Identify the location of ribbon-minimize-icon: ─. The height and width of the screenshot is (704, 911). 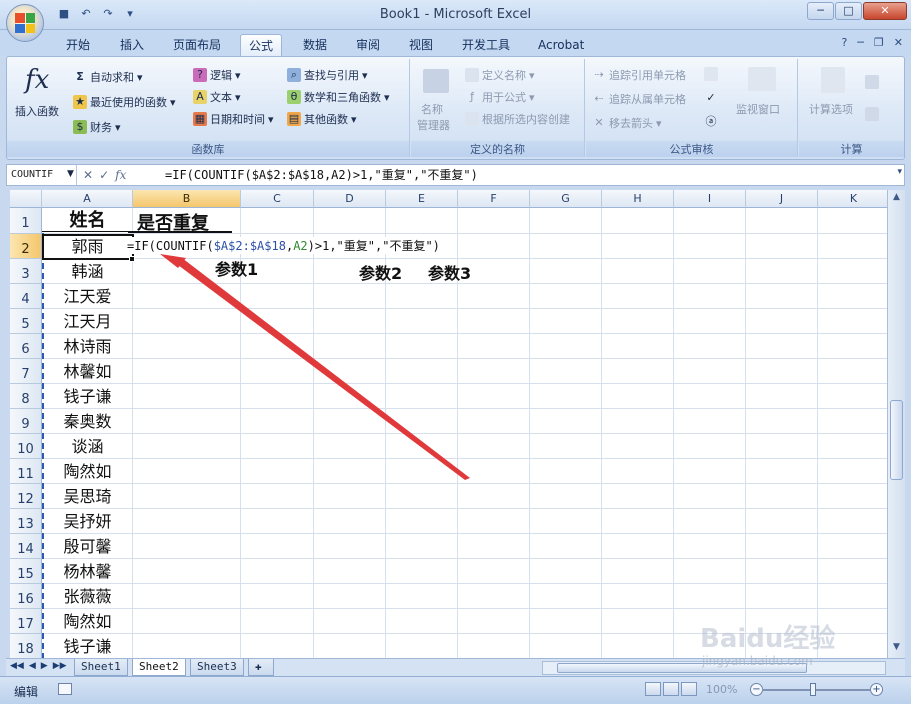
(860, 42).